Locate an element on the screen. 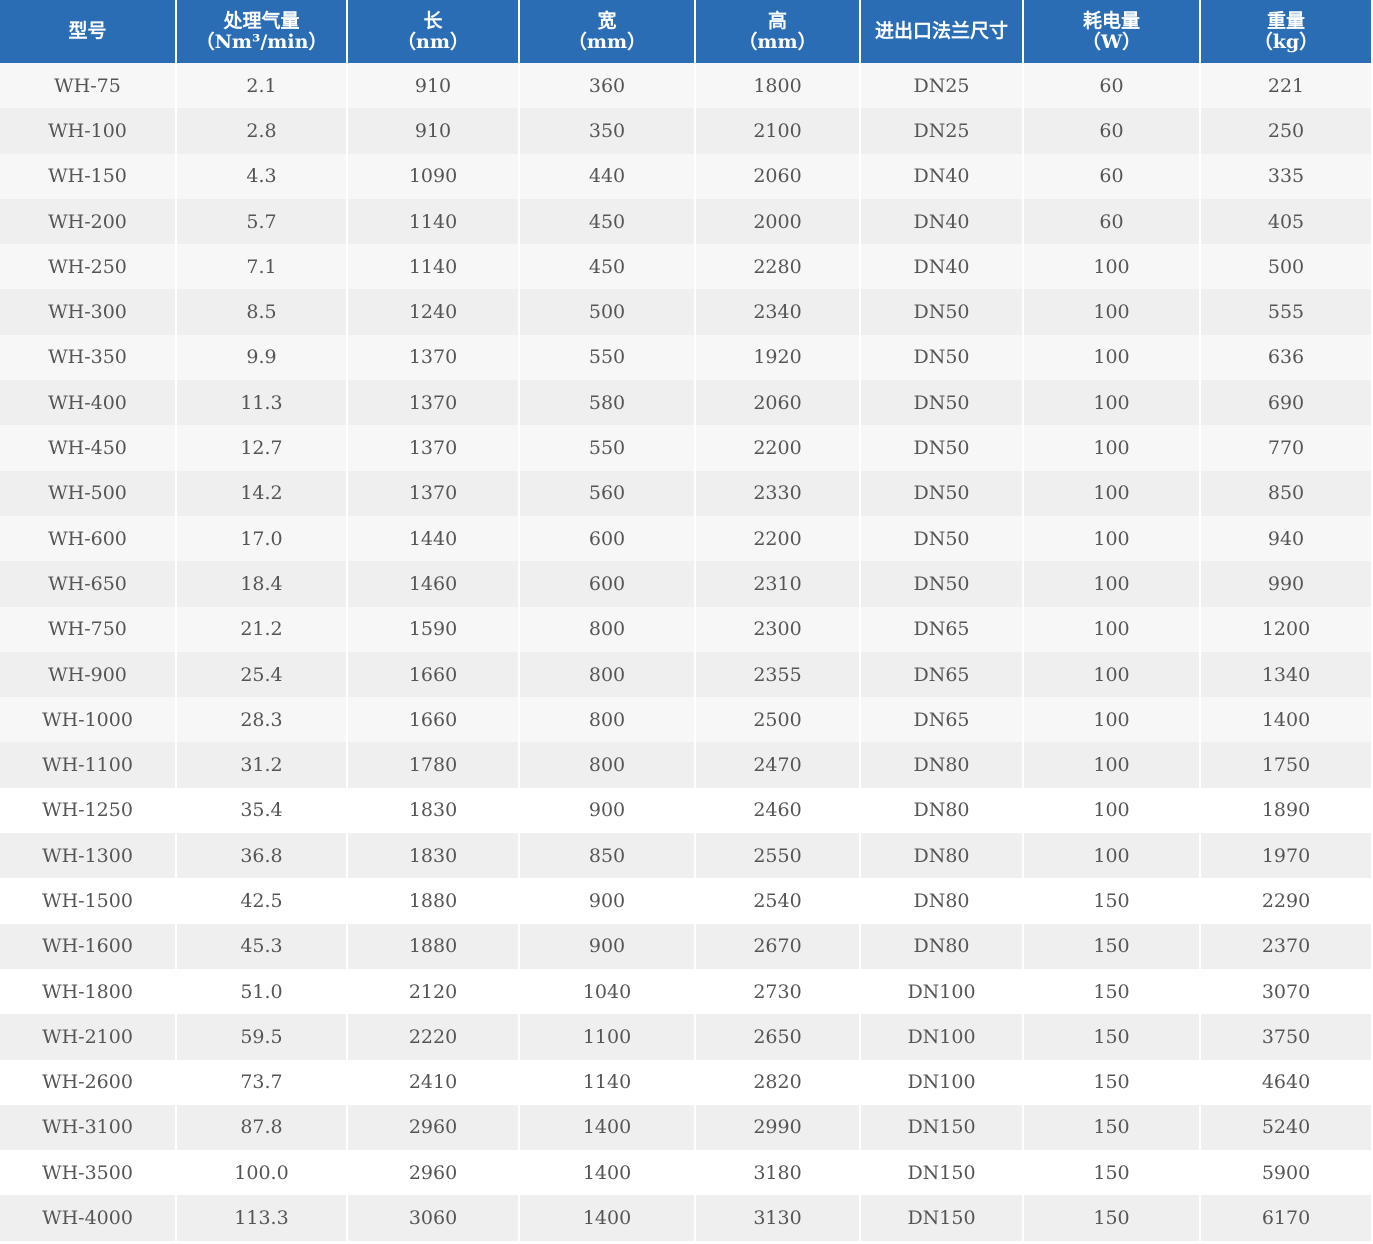  table-row: WH-3100 87.8 2960 1400 2990 DN150 150 5240 is located at coordinates (685, 1127).